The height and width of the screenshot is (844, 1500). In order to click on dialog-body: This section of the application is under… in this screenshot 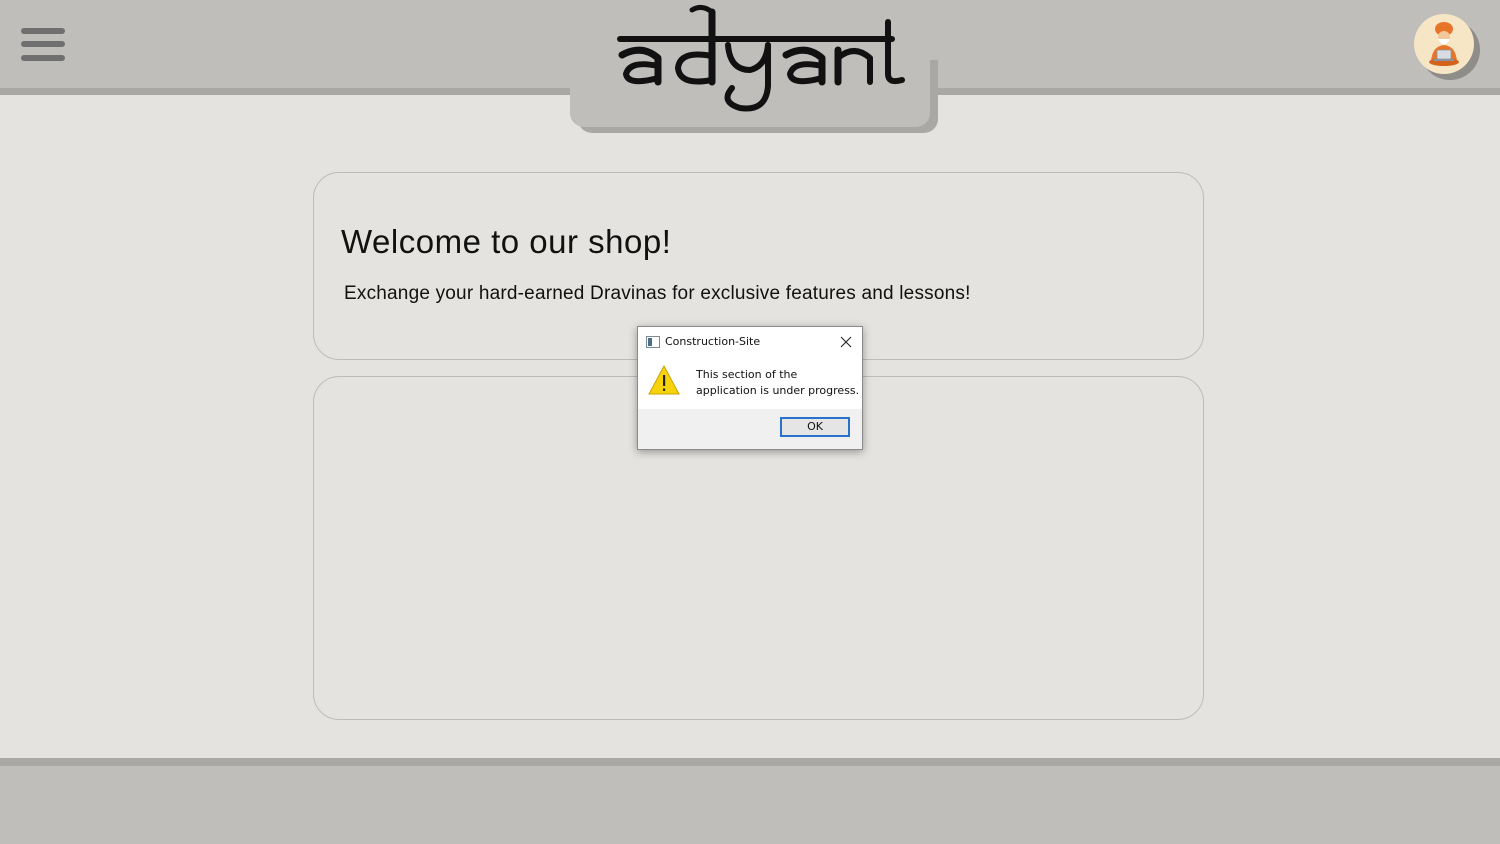, I will do `click(750, 383)`.